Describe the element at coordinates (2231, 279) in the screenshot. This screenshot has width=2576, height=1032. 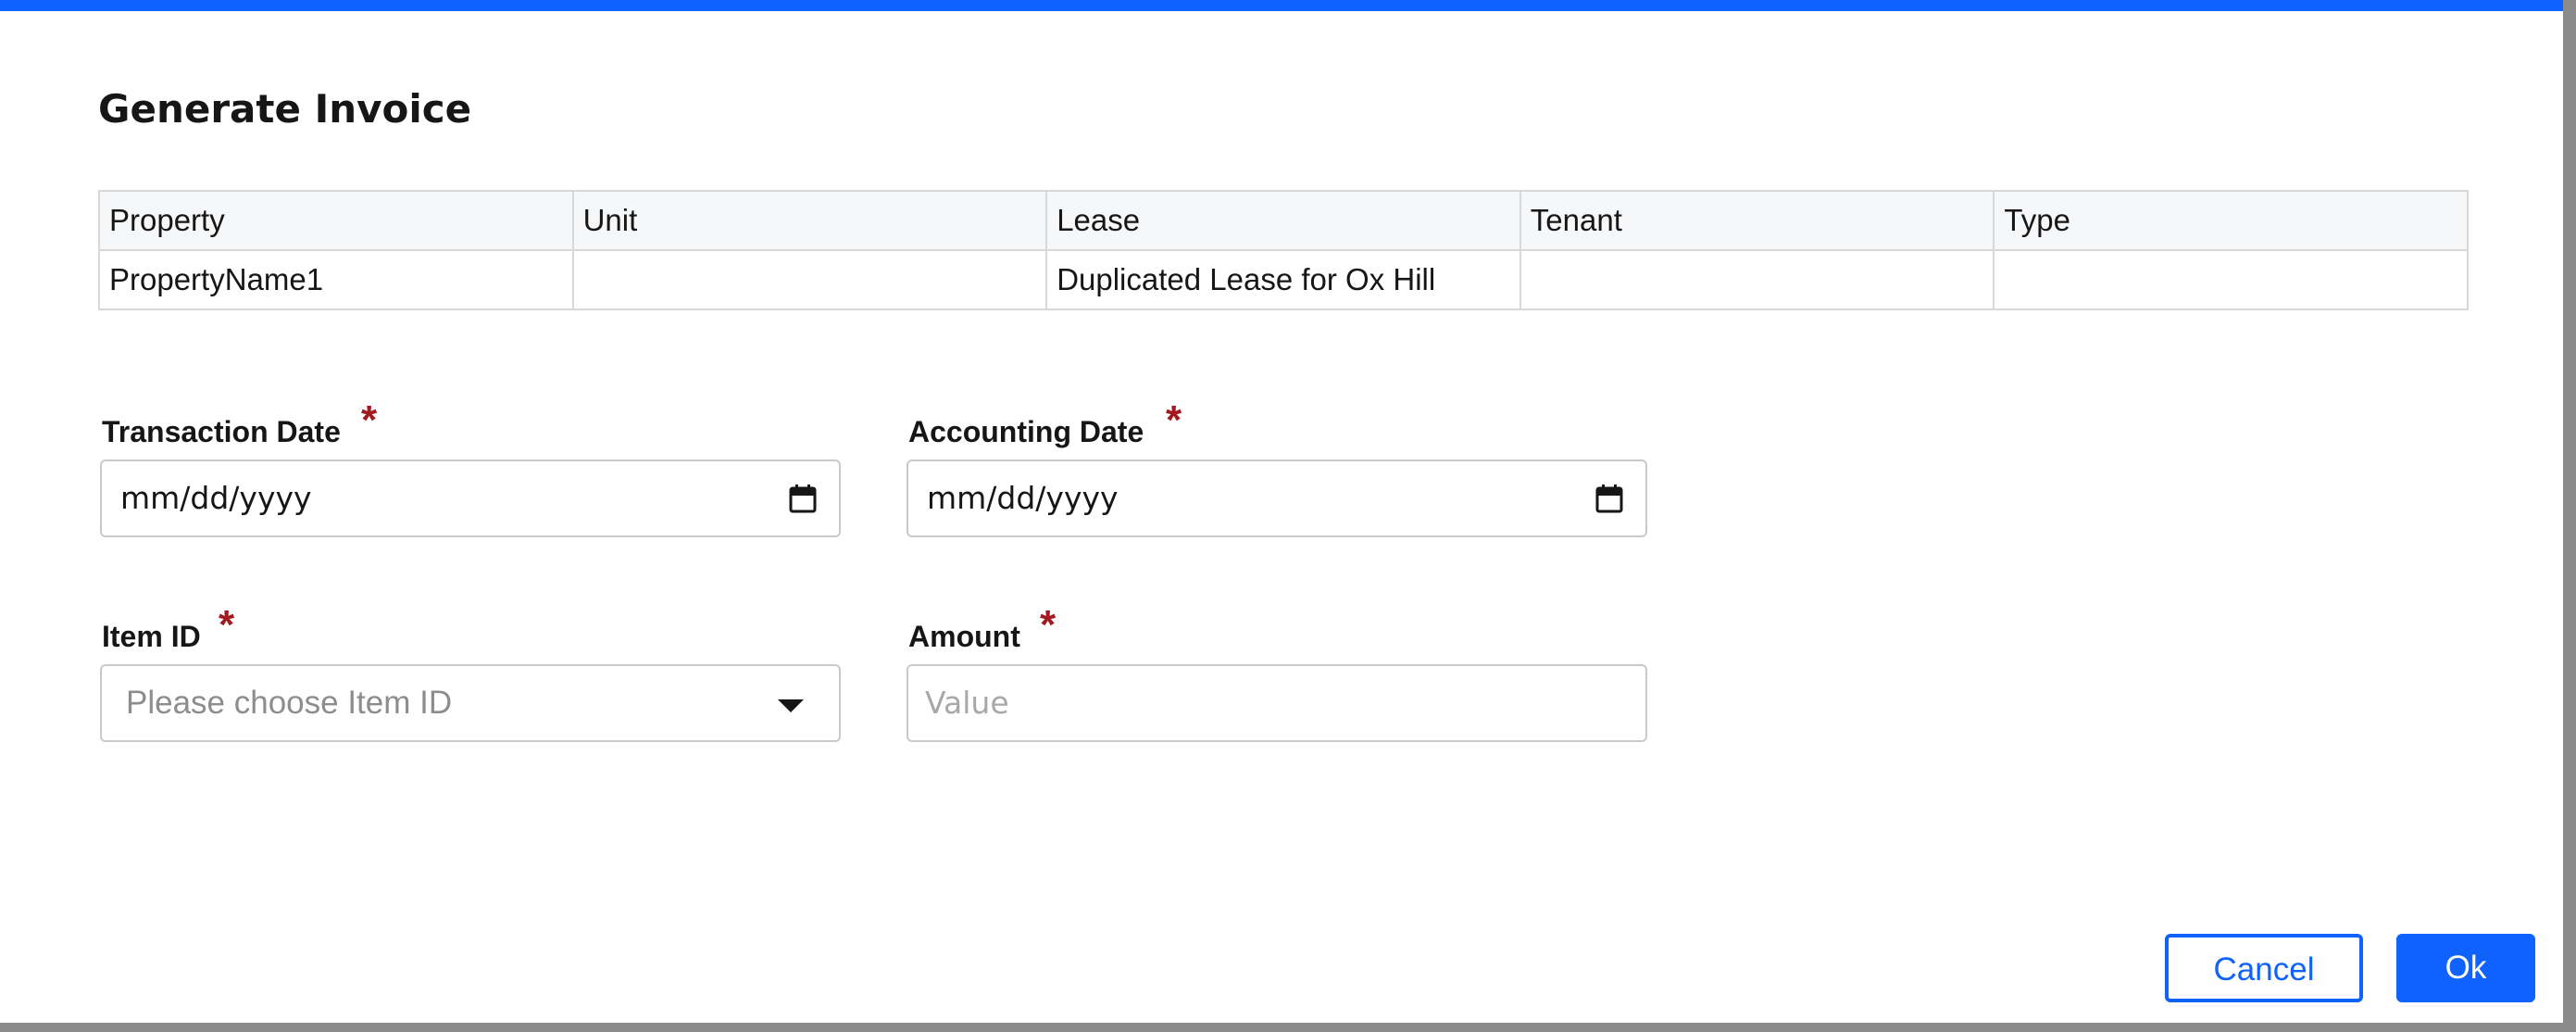
I see `cell-type` at that location.